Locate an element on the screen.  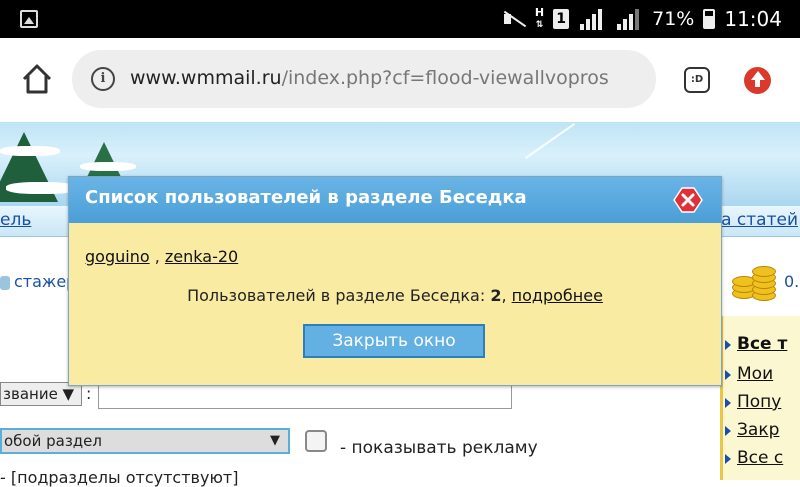
sim-icon: 1 is located at coordinates (561, 19).